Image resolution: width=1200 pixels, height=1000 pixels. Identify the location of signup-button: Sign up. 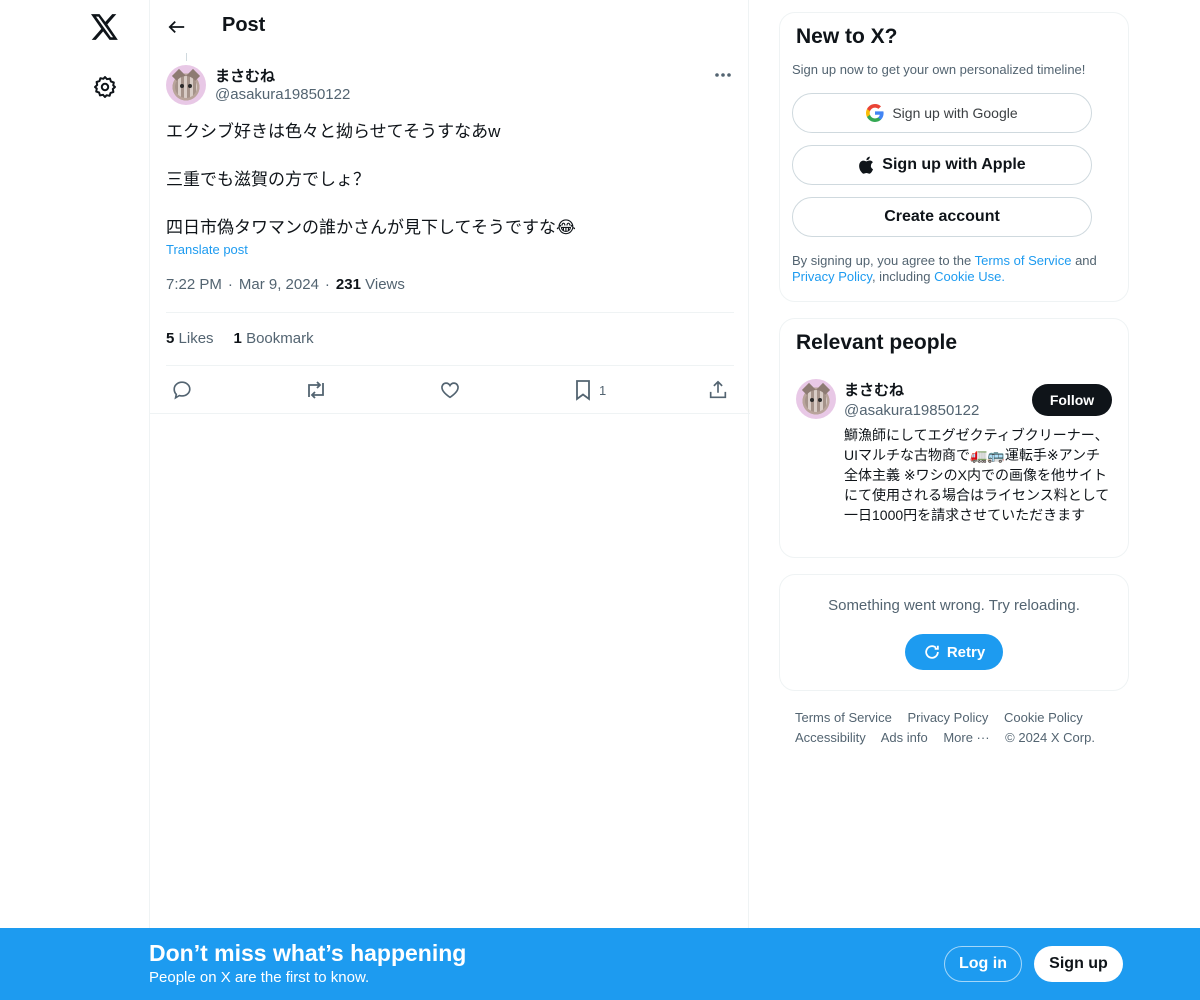
(1078, 964).